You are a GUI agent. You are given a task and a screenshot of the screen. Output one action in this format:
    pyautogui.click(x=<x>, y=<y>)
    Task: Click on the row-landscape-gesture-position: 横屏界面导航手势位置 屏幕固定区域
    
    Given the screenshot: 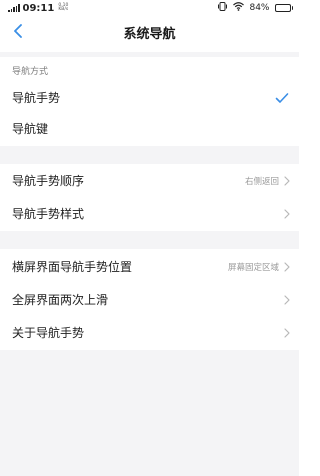 What is the action you would take?
    pyautogui.click(x=149, y=266)
    